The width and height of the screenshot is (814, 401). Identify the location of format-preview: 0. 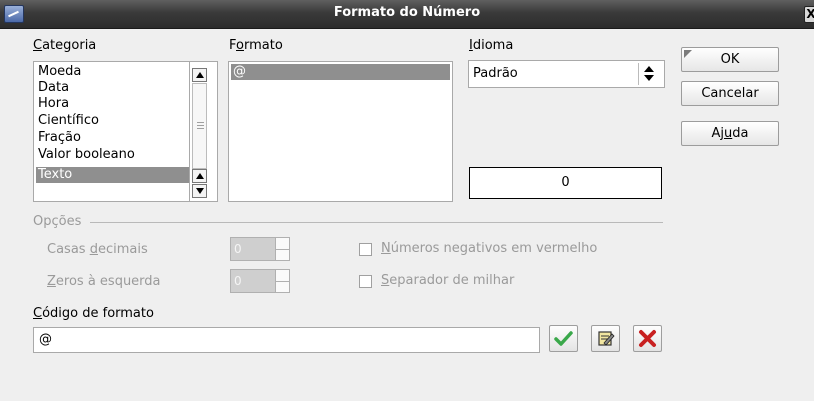
(565, 183).